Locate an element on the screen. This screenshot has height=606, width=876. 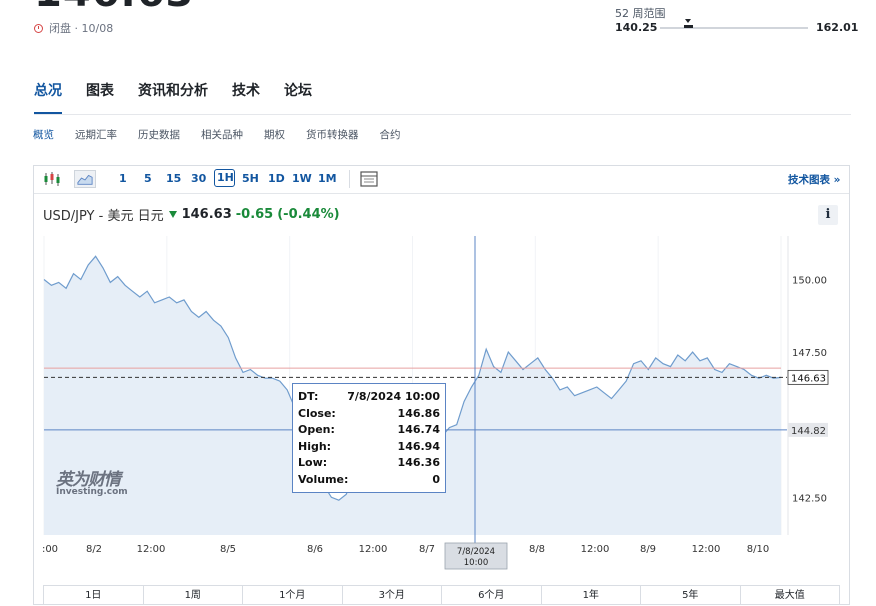
period-5y: 5年 is located at coordinates (691, 595).